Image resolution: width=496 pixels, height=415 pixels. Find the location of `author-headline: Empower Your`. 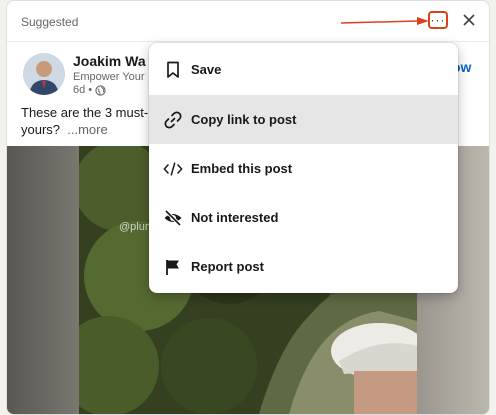

author-headline: Empower Your is located at coordinates (109, 77).